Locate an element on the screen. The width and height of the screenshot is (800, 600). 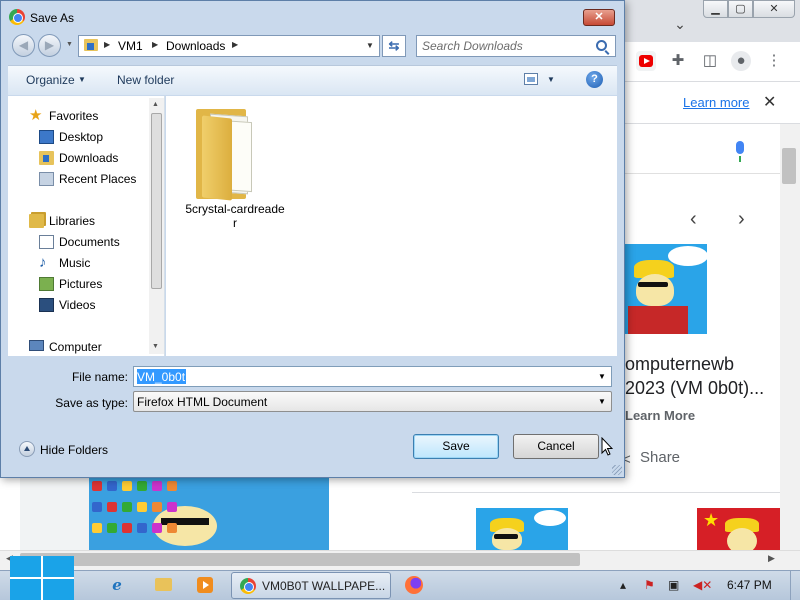
organize-chevron-icon: ▼ is located at coordinates (82, 79).